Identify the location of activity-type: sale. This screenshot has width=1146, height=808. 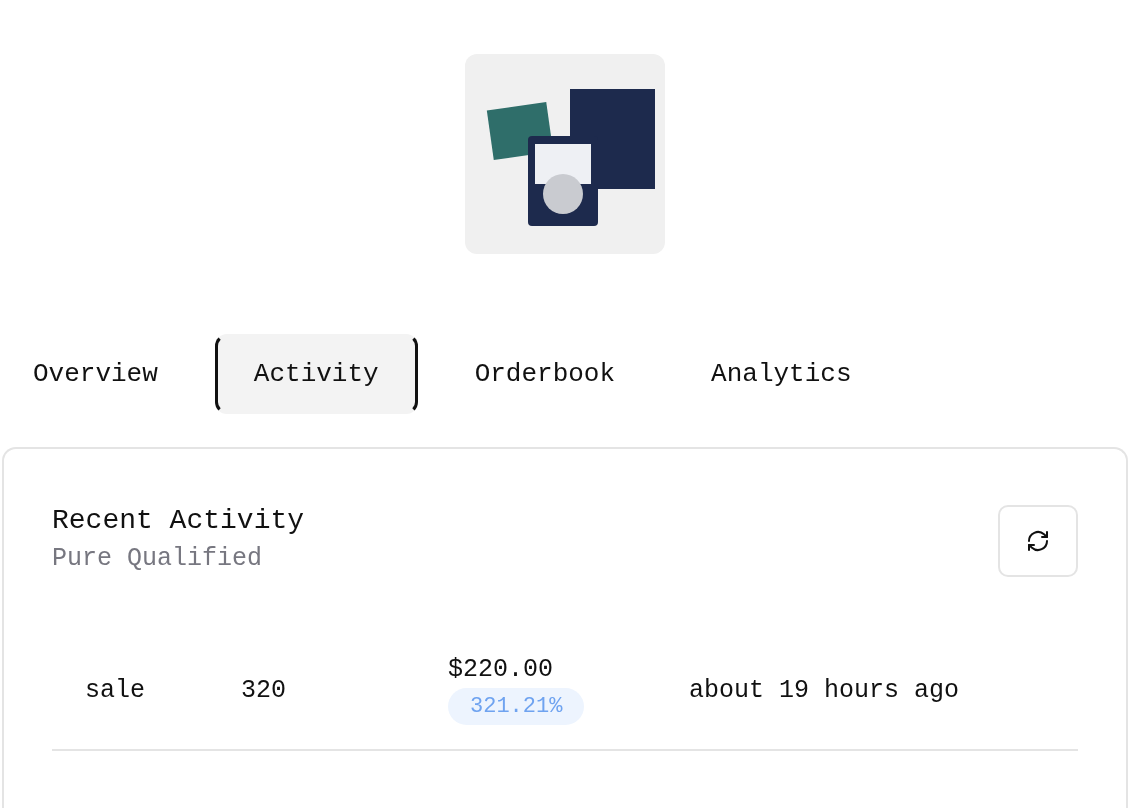
(115, 690).